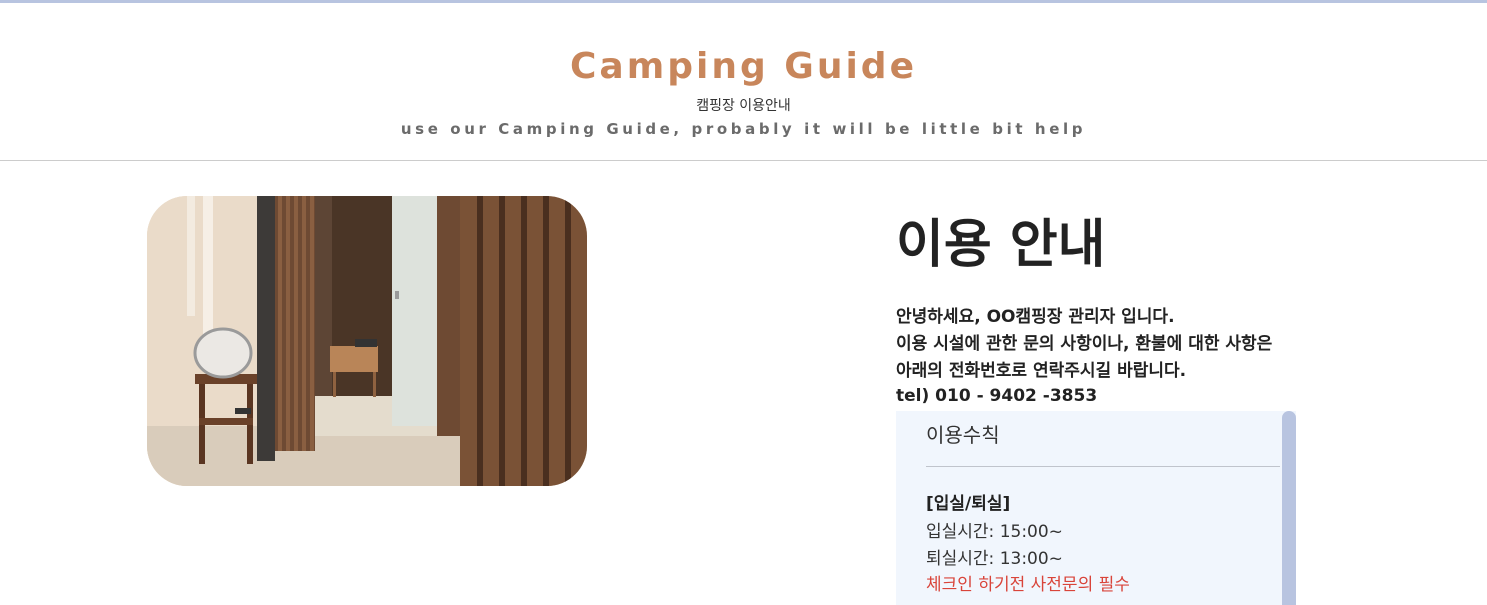  What do you see at coordinates (1035, 317) in the screenshot?
I see `greeting-line: 안녕하세요, OO캠핑장 관리자 입니다.` at bounding box center [1035, 317].